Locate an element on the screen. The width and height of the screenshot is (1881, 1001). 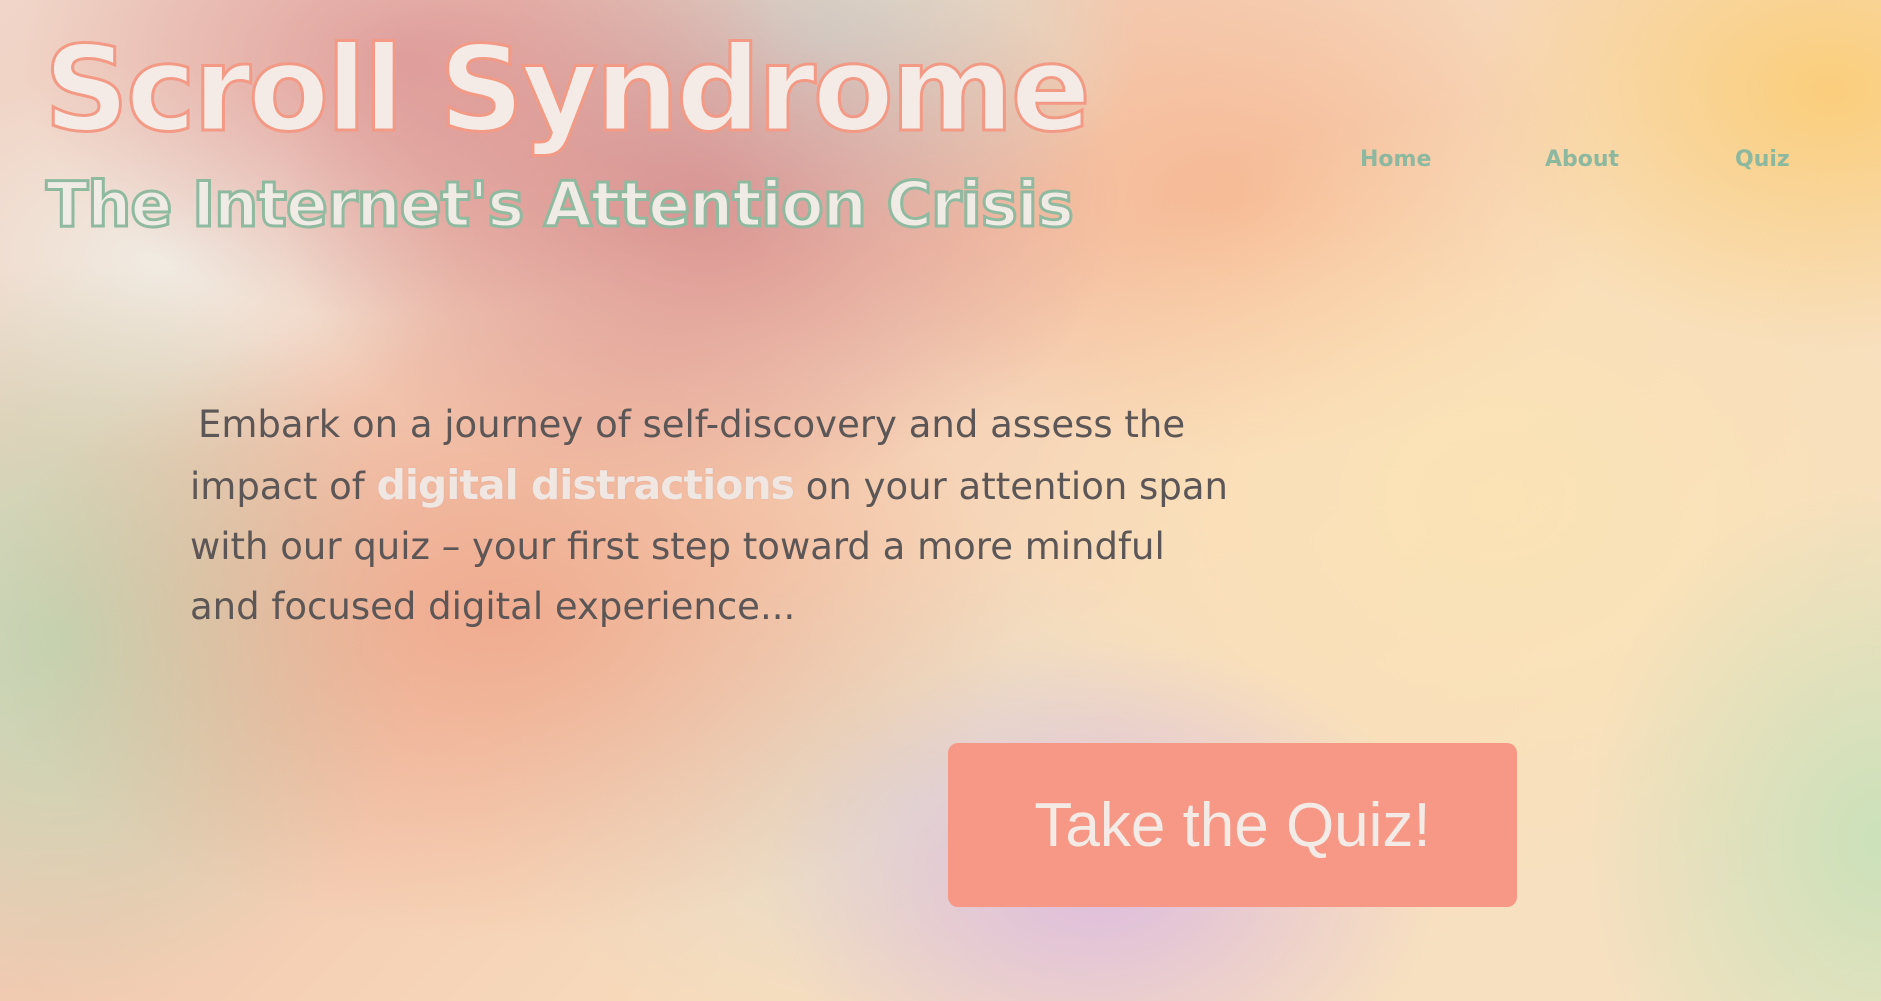
nav-link-quiz: Quiz is located at coordinates (1762, 159).